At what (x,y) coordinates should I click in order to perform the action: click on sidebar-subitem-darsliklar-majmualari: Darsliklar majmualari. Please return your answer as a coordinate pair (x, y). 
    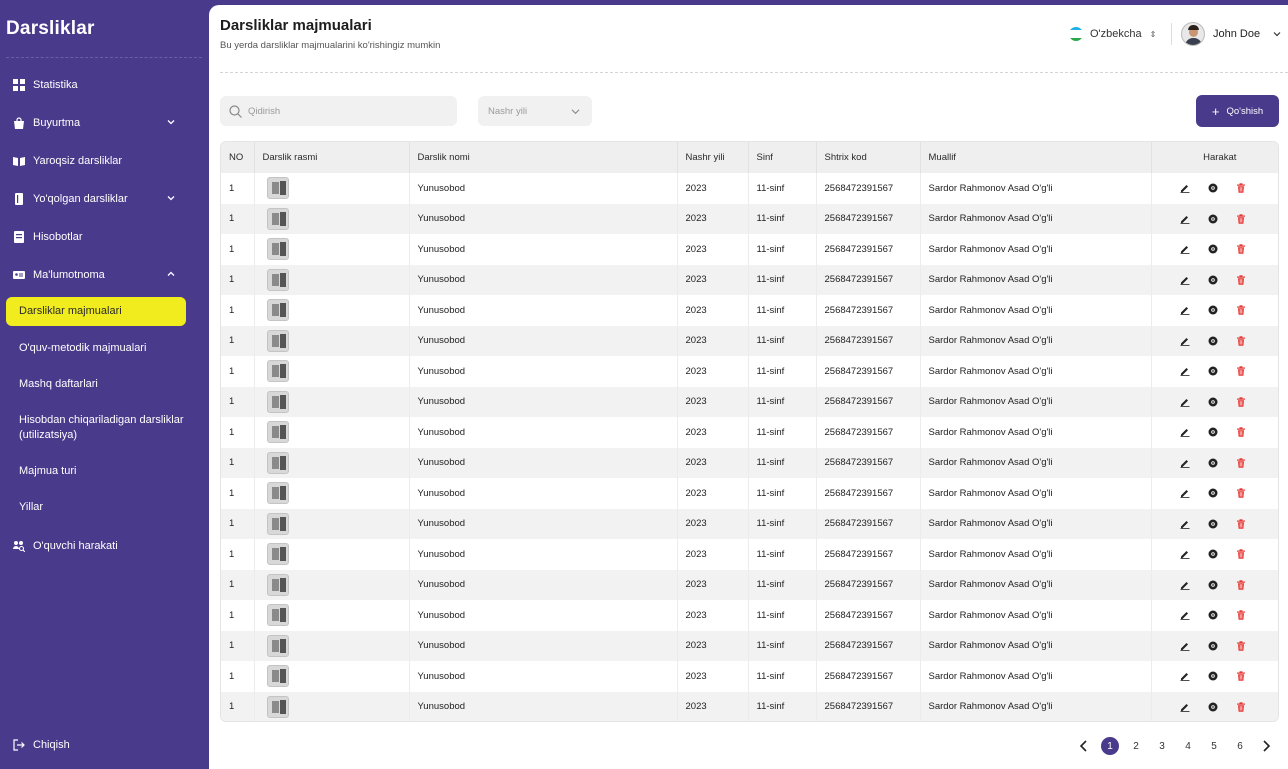
    Looking at the image, I should click on (96, 311).